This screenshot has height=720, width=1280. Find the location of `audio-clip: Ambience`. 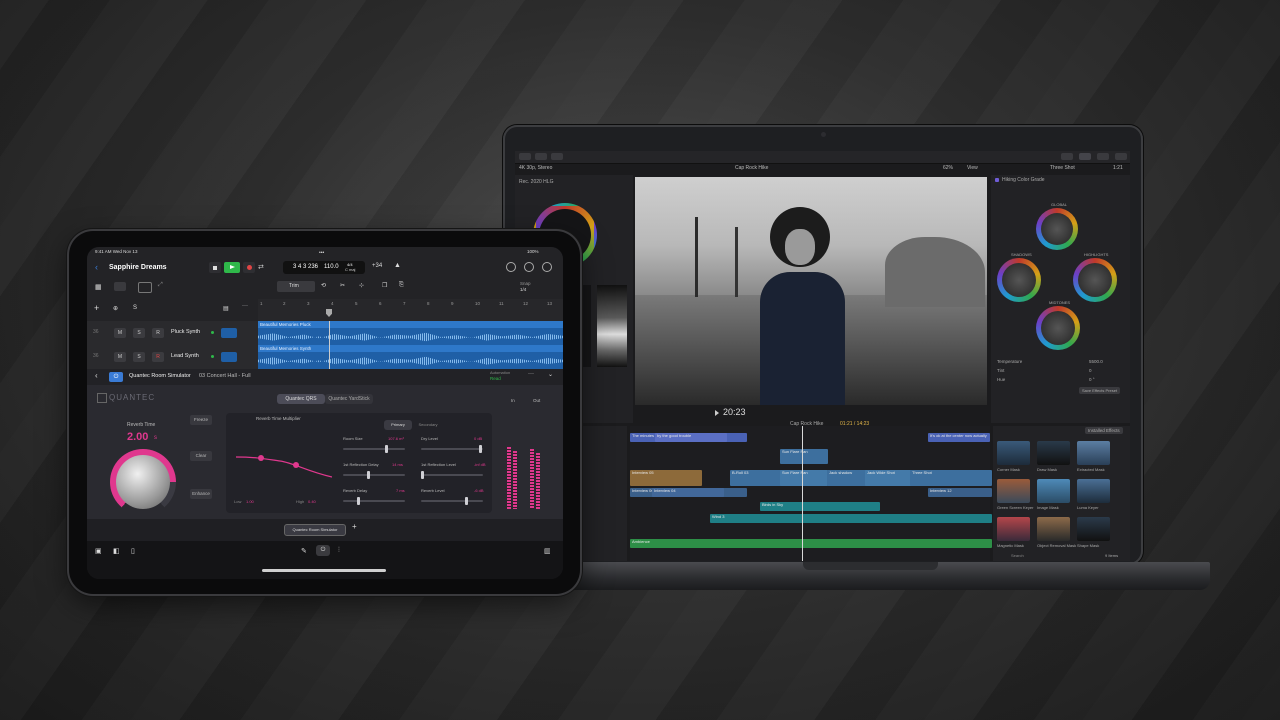

audio-clip: Ambience is located at coordinates (811, 543).